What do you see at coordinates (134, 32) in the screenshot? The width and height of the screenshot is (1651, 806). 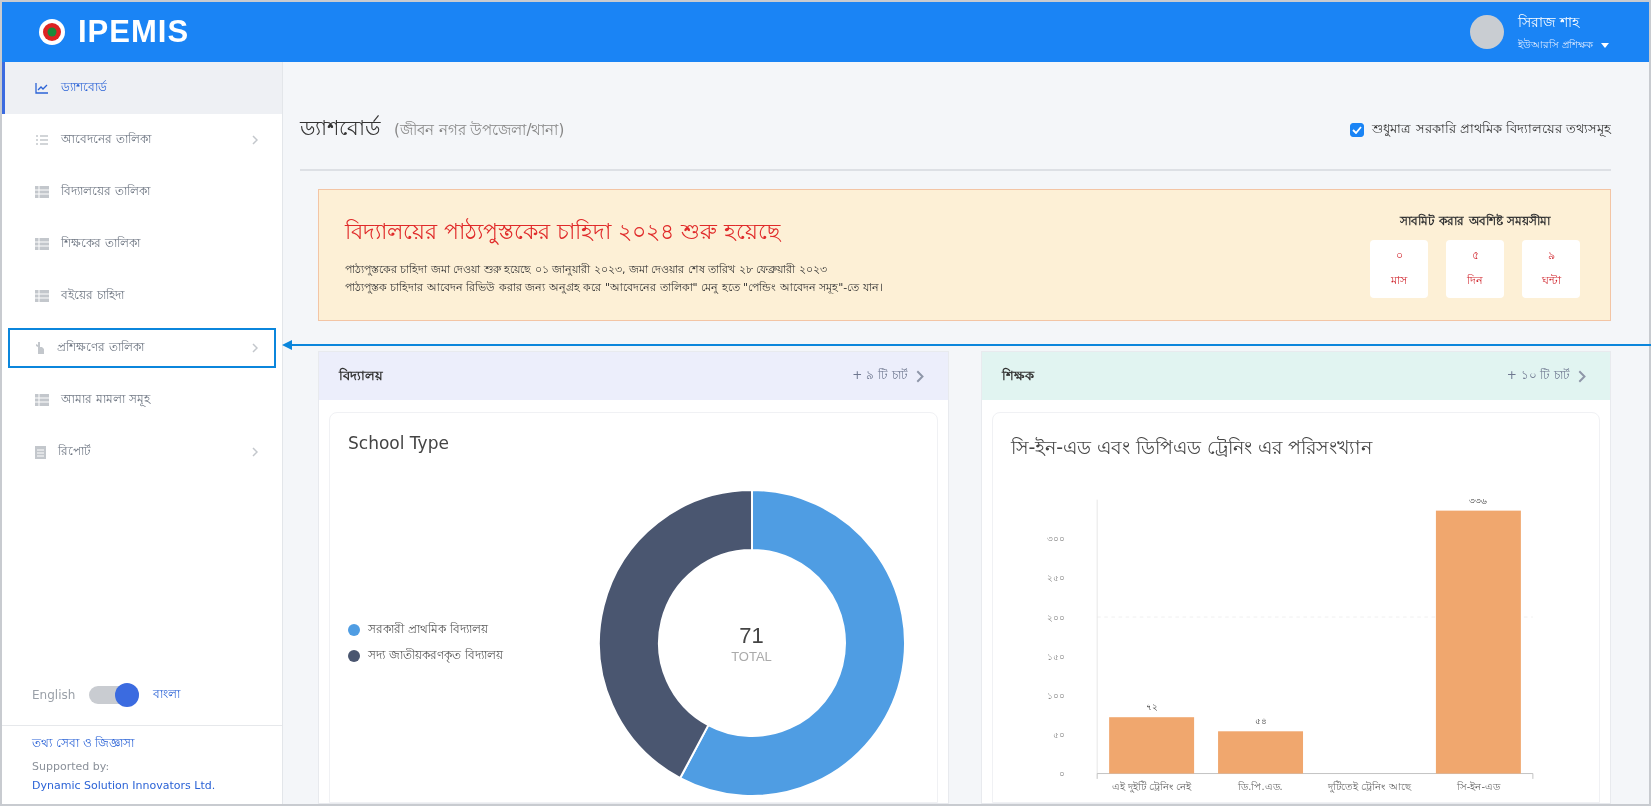 I see `logo-text: IPEMIS` at bounding box center [134, 32].